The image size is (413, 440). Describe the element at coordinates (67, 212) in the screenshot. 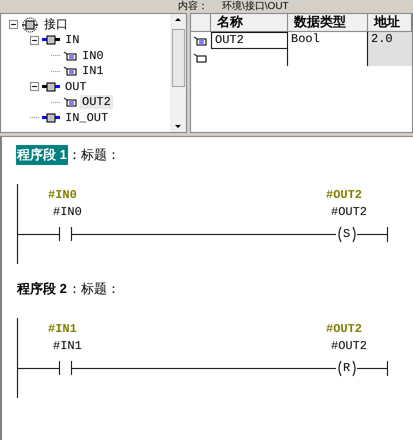

I see `contact-operand: #IN0` at that location.